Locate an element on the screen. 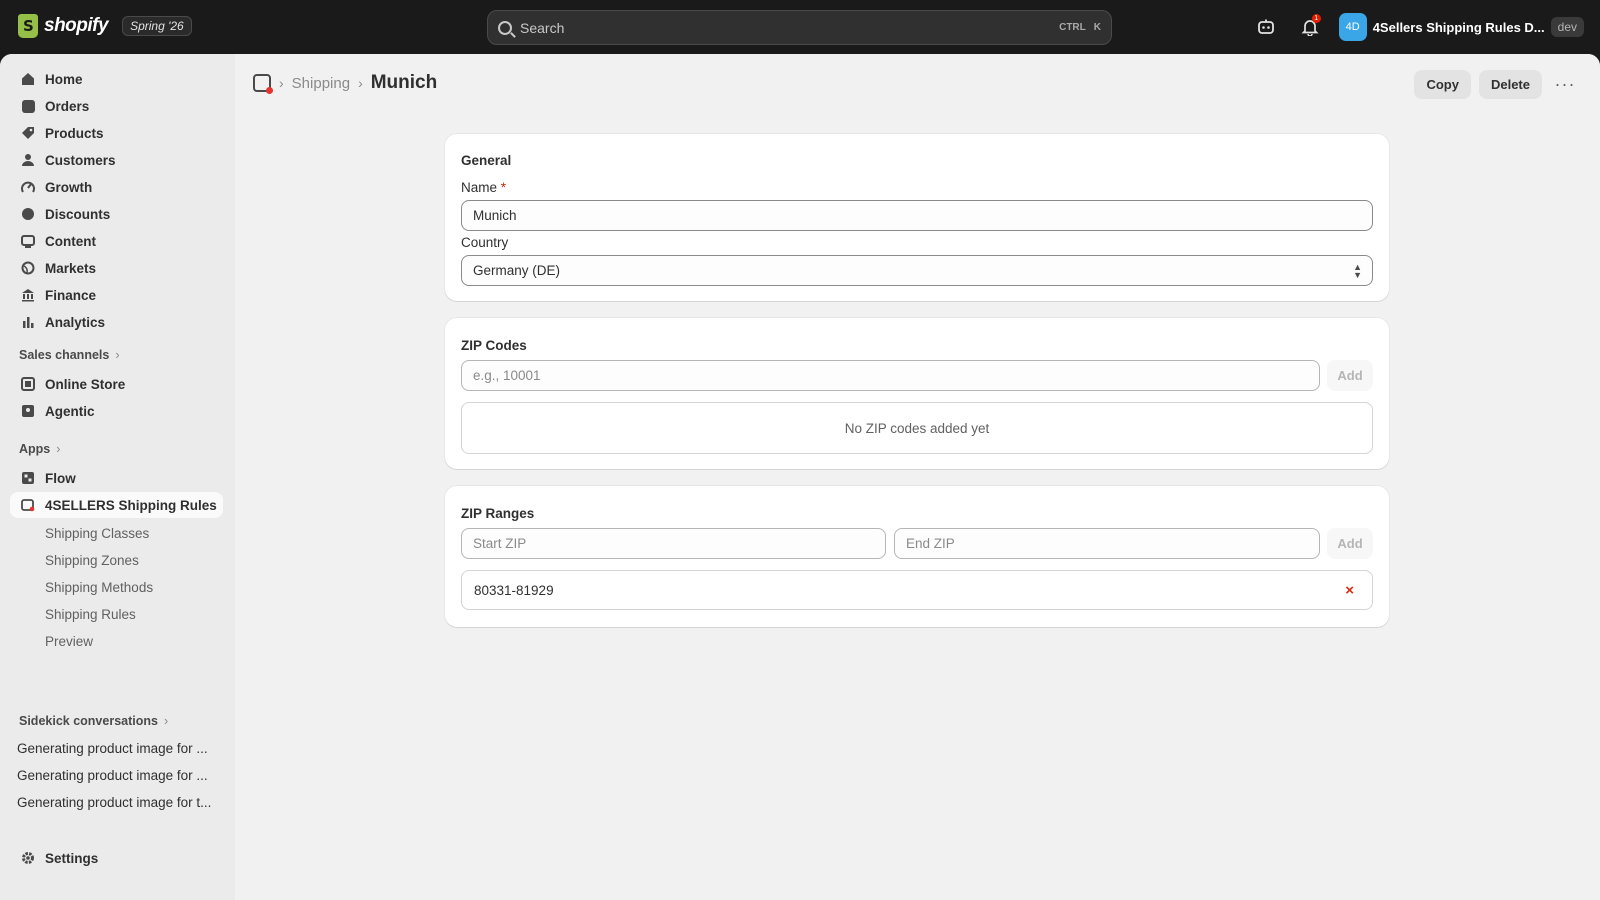  select-arrows-icon: ▲ ▼ is located at coordinates (1357, 271).